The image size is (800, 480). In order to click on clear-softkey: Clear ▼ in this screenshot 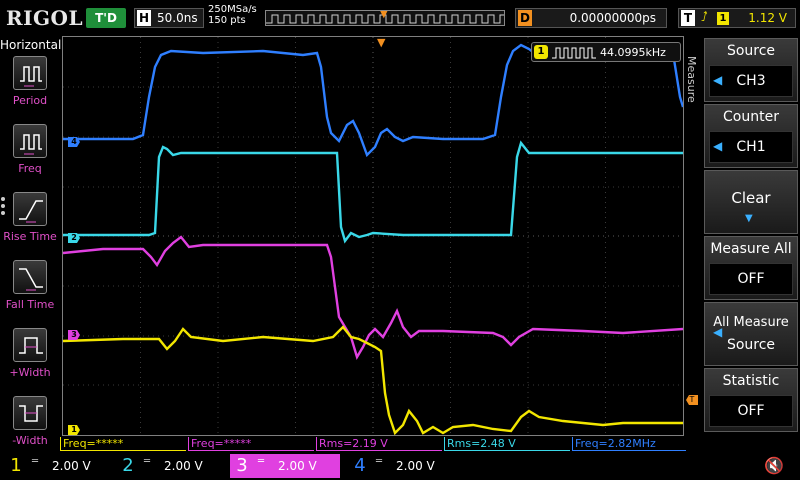, I will do `click(751, 202)`.